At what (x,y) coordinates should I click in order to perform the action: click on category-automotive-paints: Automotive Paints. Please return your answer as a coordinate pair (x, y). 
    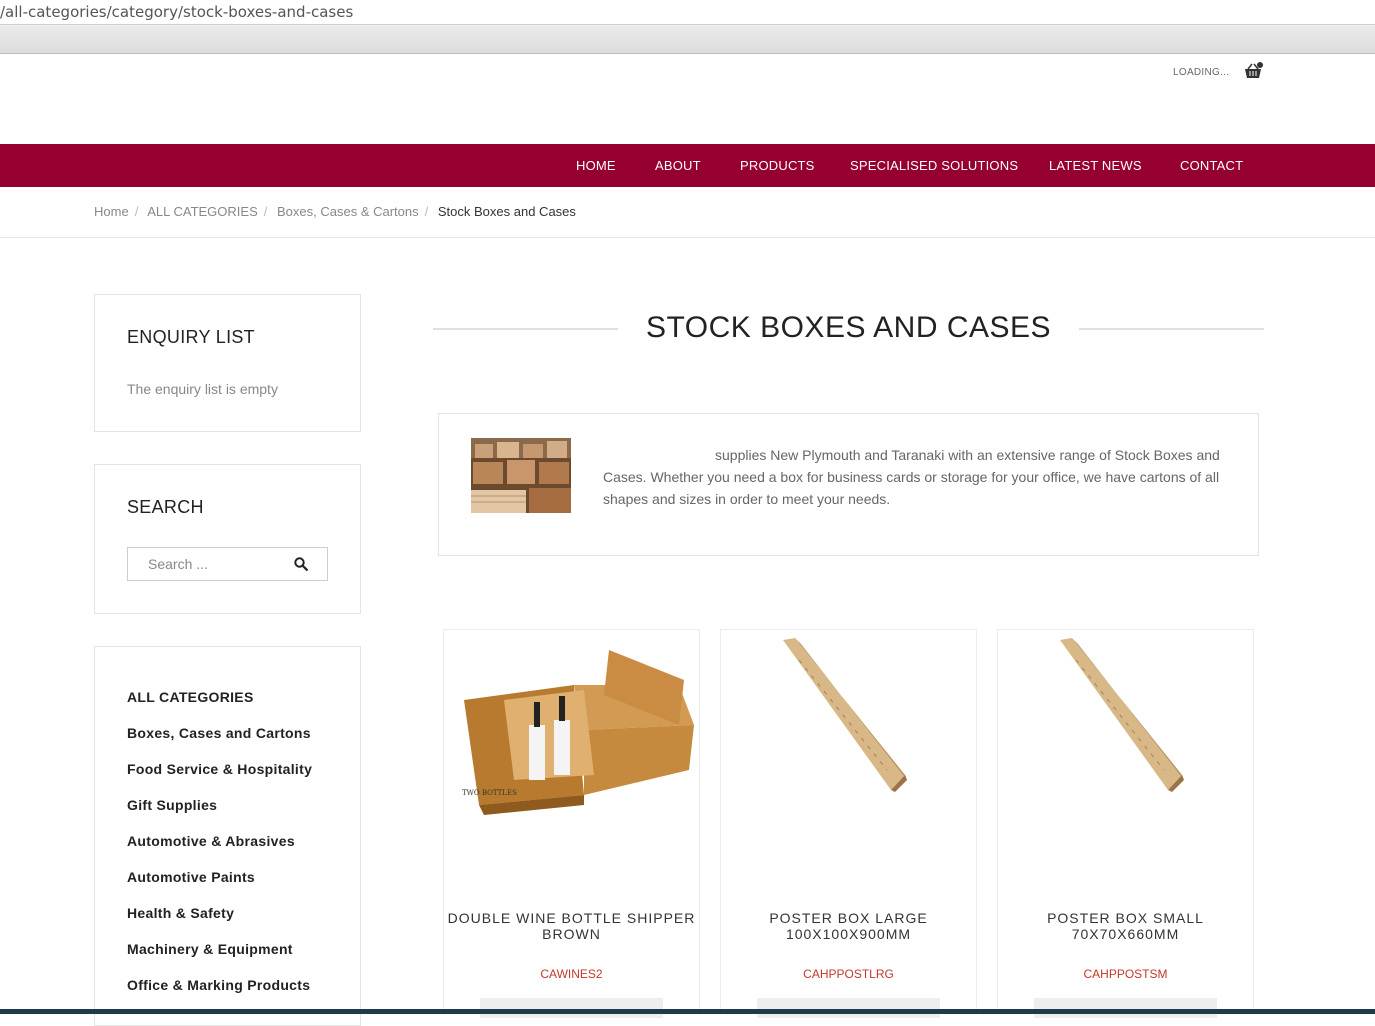
    Looking at the image, I should click on (219, 887).